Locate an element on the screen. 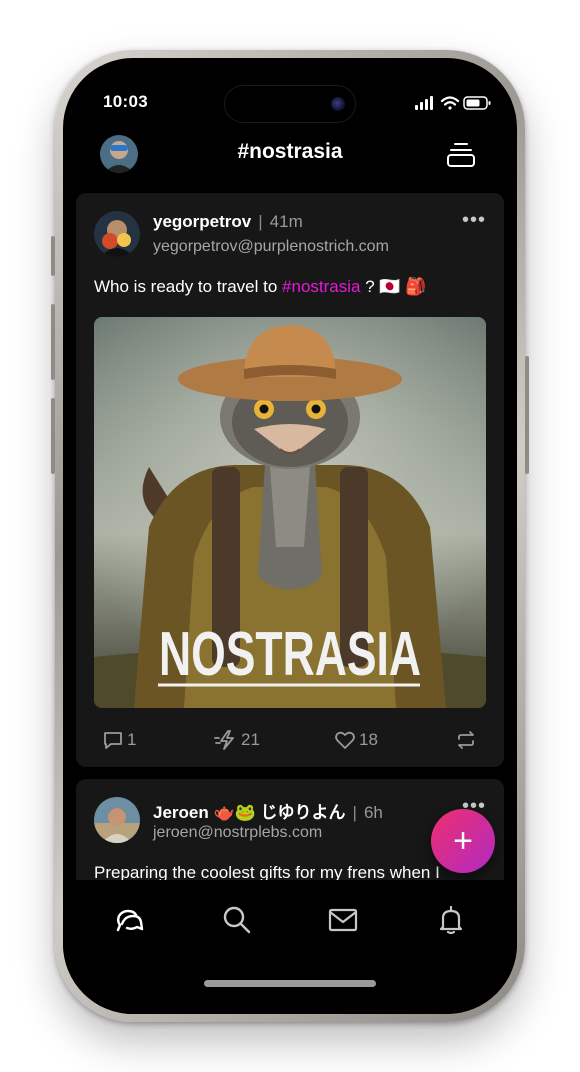 This screenshot has height=1072, width=580. compose-button: + is located at coordinates (463, 841).